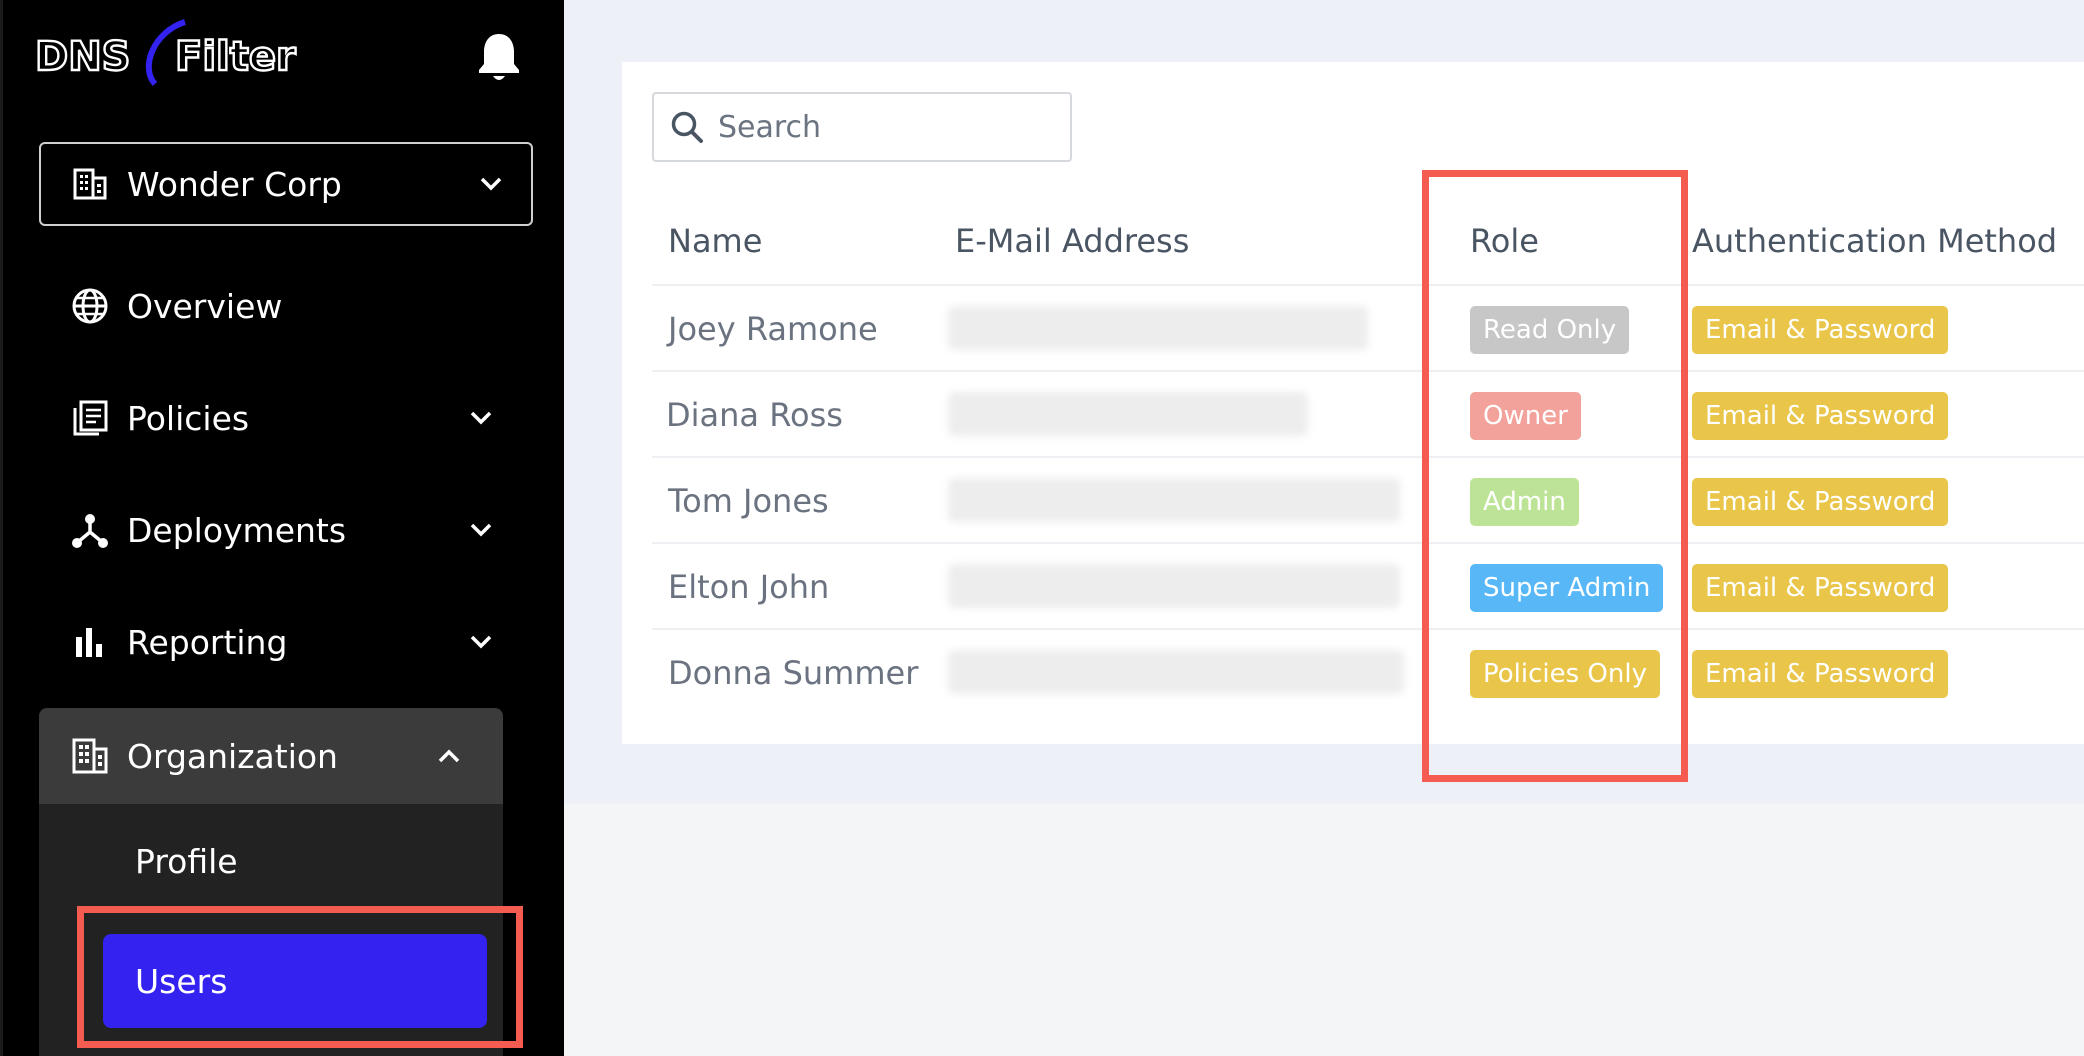  I want to click on nav-label: Policies, so click(188, 418).